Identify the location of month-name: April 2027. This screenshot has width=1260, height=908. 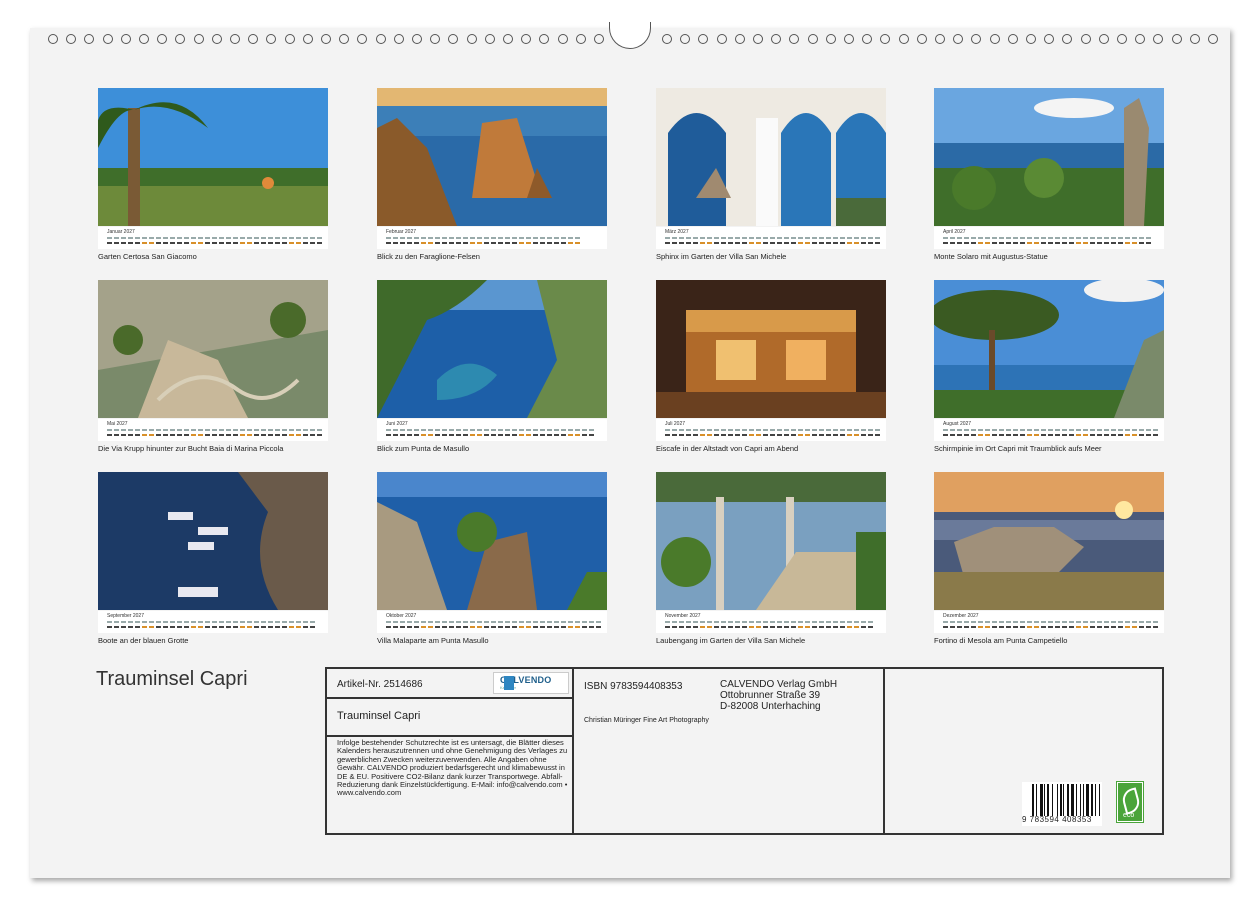
(954, 232).